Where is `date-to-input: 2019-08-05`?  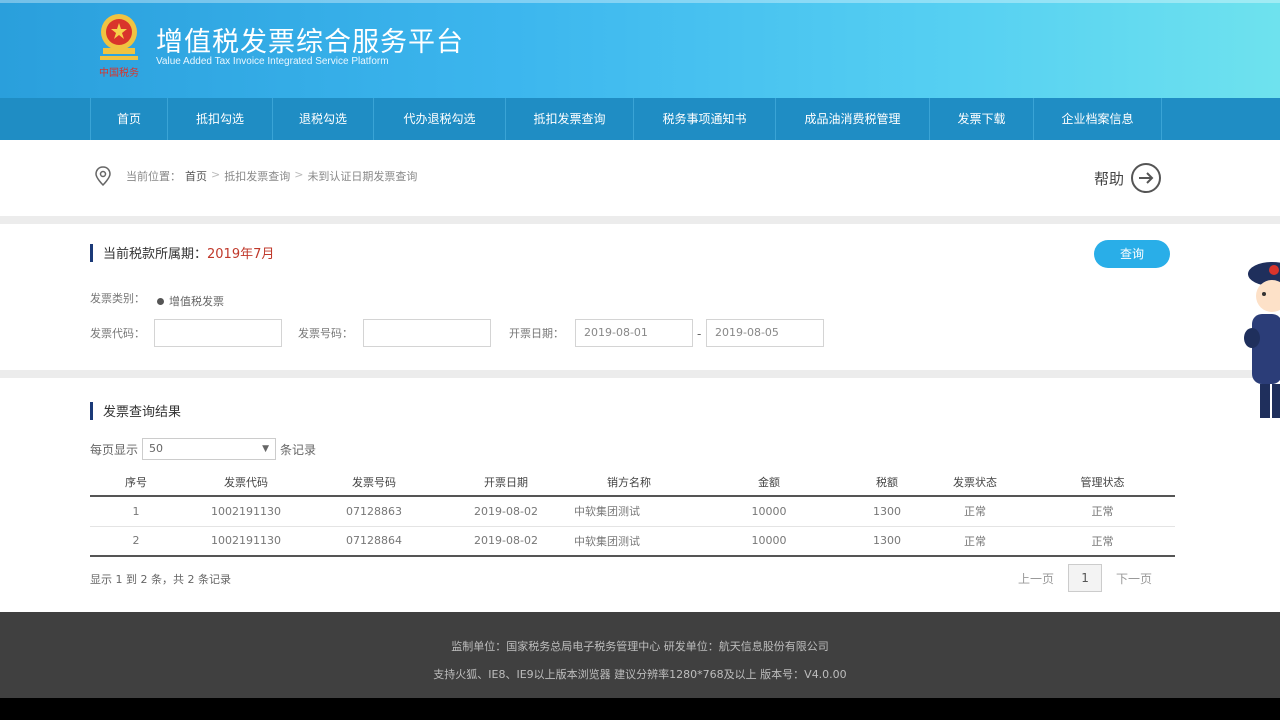
date-to-input: 2019-08-05 is located at coordinates (765, 333).